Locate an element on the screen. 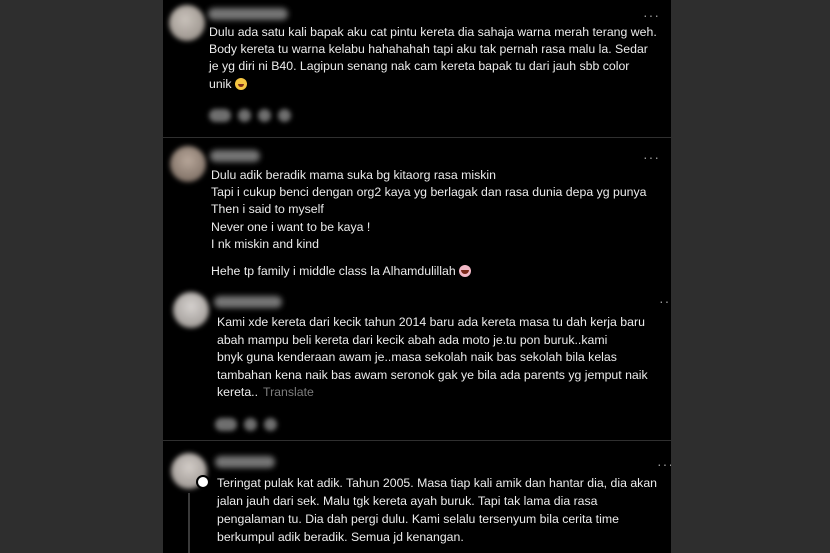 Image resolution: width=830 pixels, height=553 pixels. share-icon is located at coordinates (284, 115).